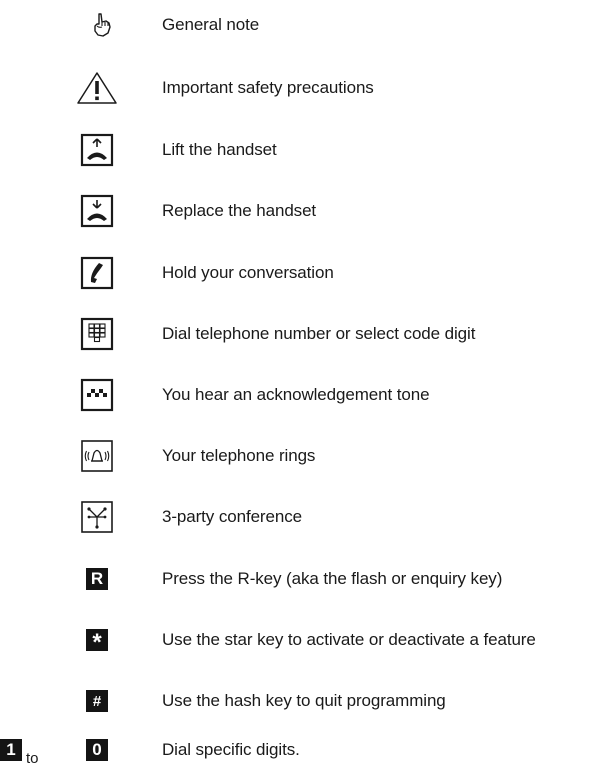 This screenshot has height=773, width=610. What do you see at coordinates (97, 150) in the screenshot?
I see `lift-handset-icon` at bounding box center [97, 150].